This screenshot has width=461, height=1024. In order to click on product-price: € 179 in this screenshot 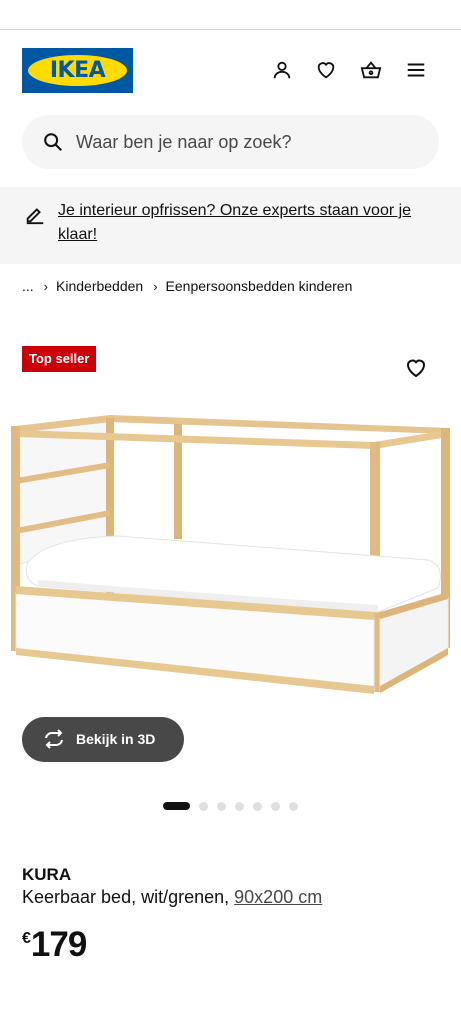, I will do `click(54, 945)`.